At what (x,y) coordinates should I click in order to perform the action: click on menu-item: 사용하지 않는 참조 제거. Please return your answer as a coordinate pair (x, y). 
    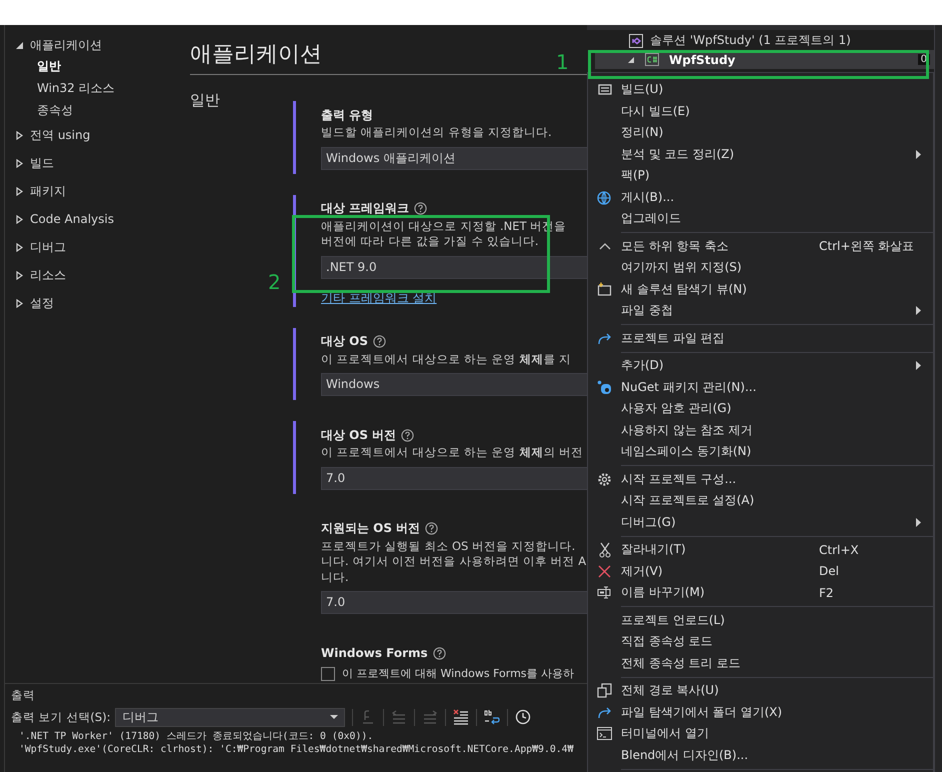
    Looking at the image, I should click on (720, 430).